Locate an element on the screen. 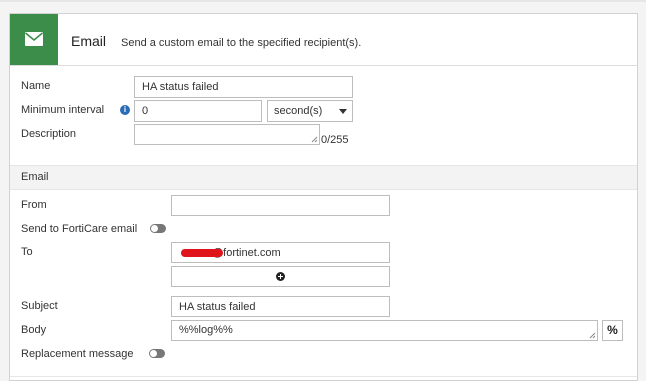 The height and width of the screenshot is (381, 646). interval-unit-select: second(s) is located at coordinates (310, 111).